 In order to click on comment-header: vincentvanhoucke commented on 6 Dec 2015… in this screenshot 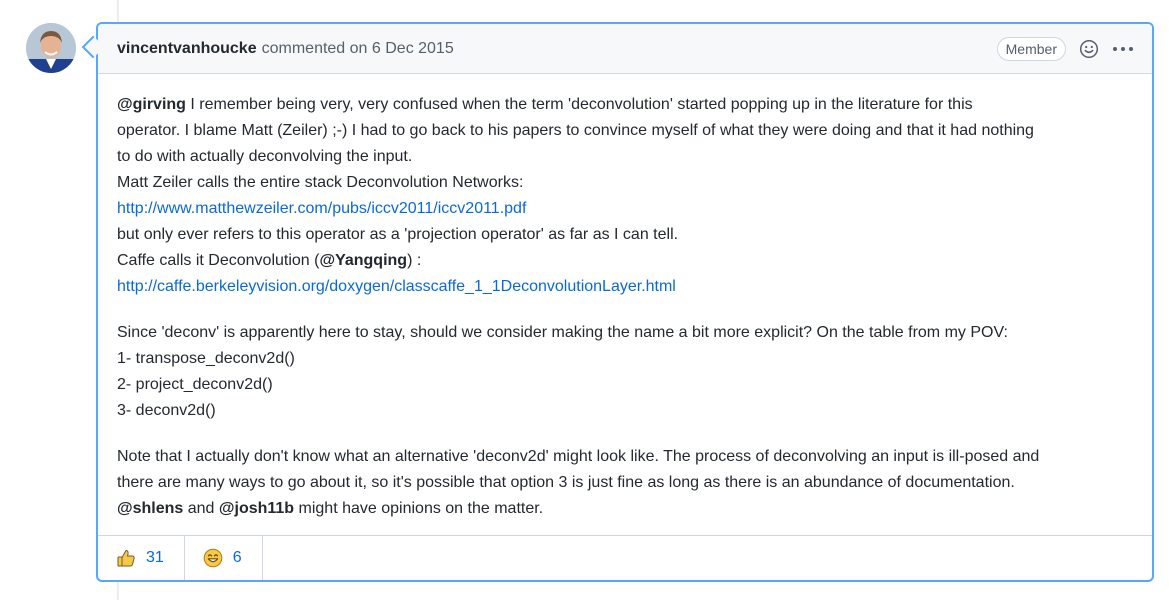, I will do `click(625, 49)`.